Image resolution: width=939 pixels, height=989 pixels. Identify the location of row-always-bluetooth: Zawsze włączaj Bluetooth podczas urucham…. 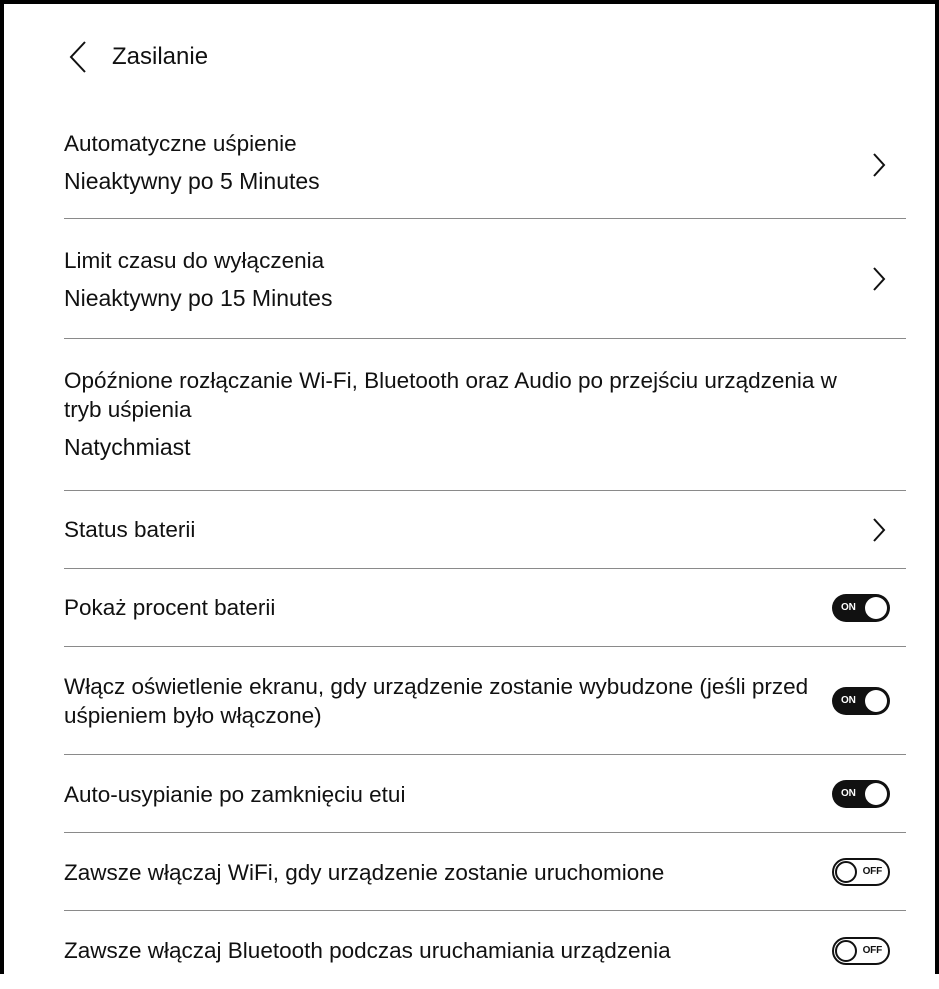
(485, 950).